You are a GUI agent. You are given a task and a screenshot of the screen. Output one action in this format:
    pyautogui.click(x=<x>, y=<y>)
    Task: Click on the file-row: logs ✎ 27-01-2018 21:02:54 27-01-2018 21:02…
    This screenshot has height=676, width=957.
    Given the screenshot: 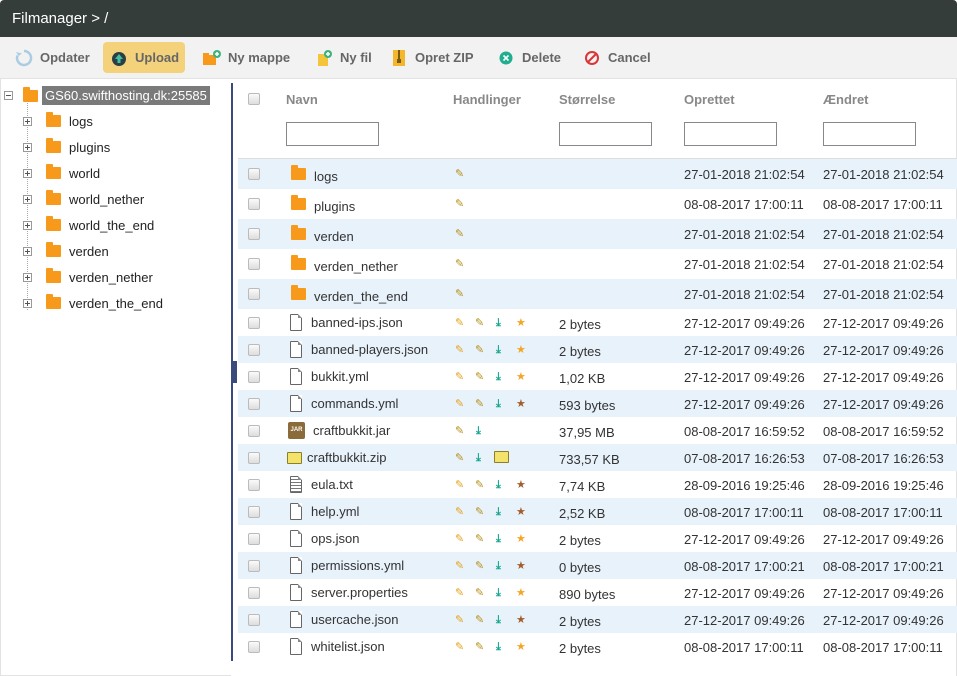 What is the action you would take?
    pyautogui.click(x=597, y=174)
    